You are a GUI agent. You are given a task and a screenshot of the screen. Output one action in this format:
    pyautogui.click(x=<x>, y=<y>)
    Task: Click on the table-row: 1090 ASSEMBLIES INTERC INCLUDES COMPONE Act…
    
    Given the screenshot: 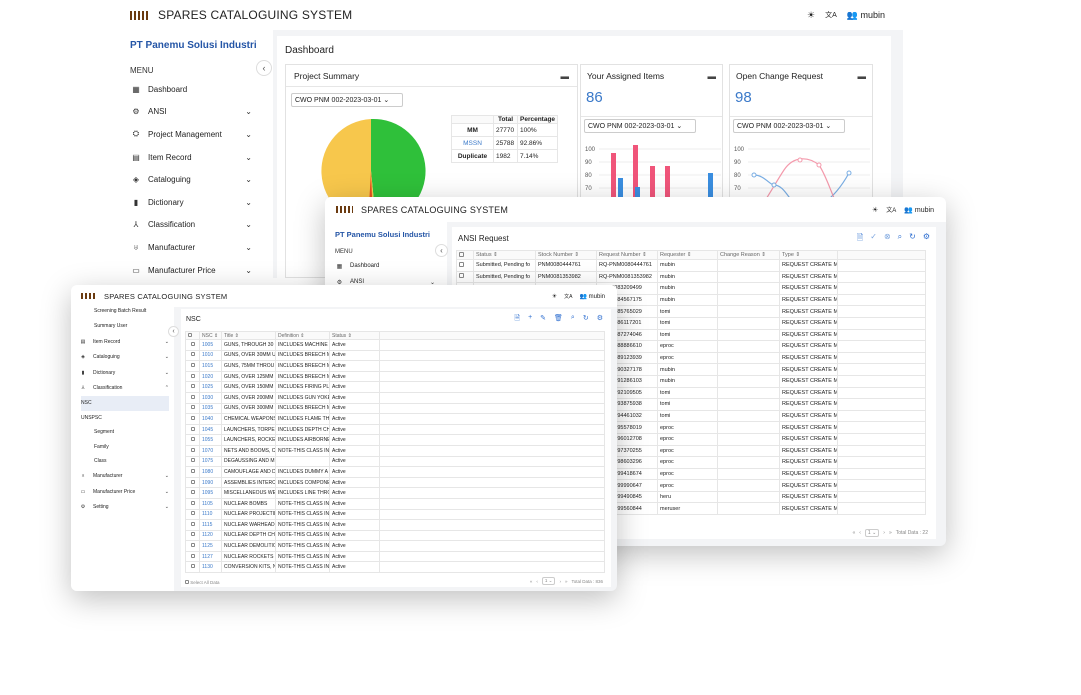 What is the action you would take?
    pyautogui.click(x=395, y=482)
    